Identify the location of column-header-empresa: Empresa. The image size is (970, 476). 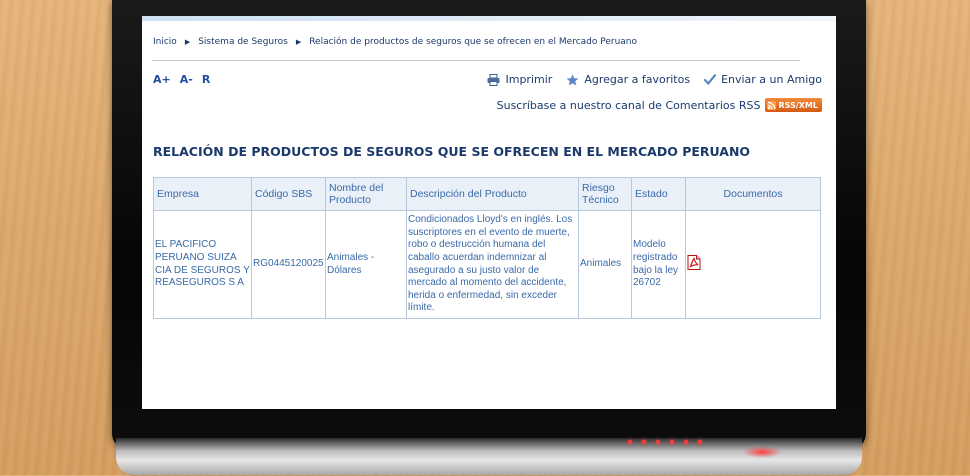
(202, 194).